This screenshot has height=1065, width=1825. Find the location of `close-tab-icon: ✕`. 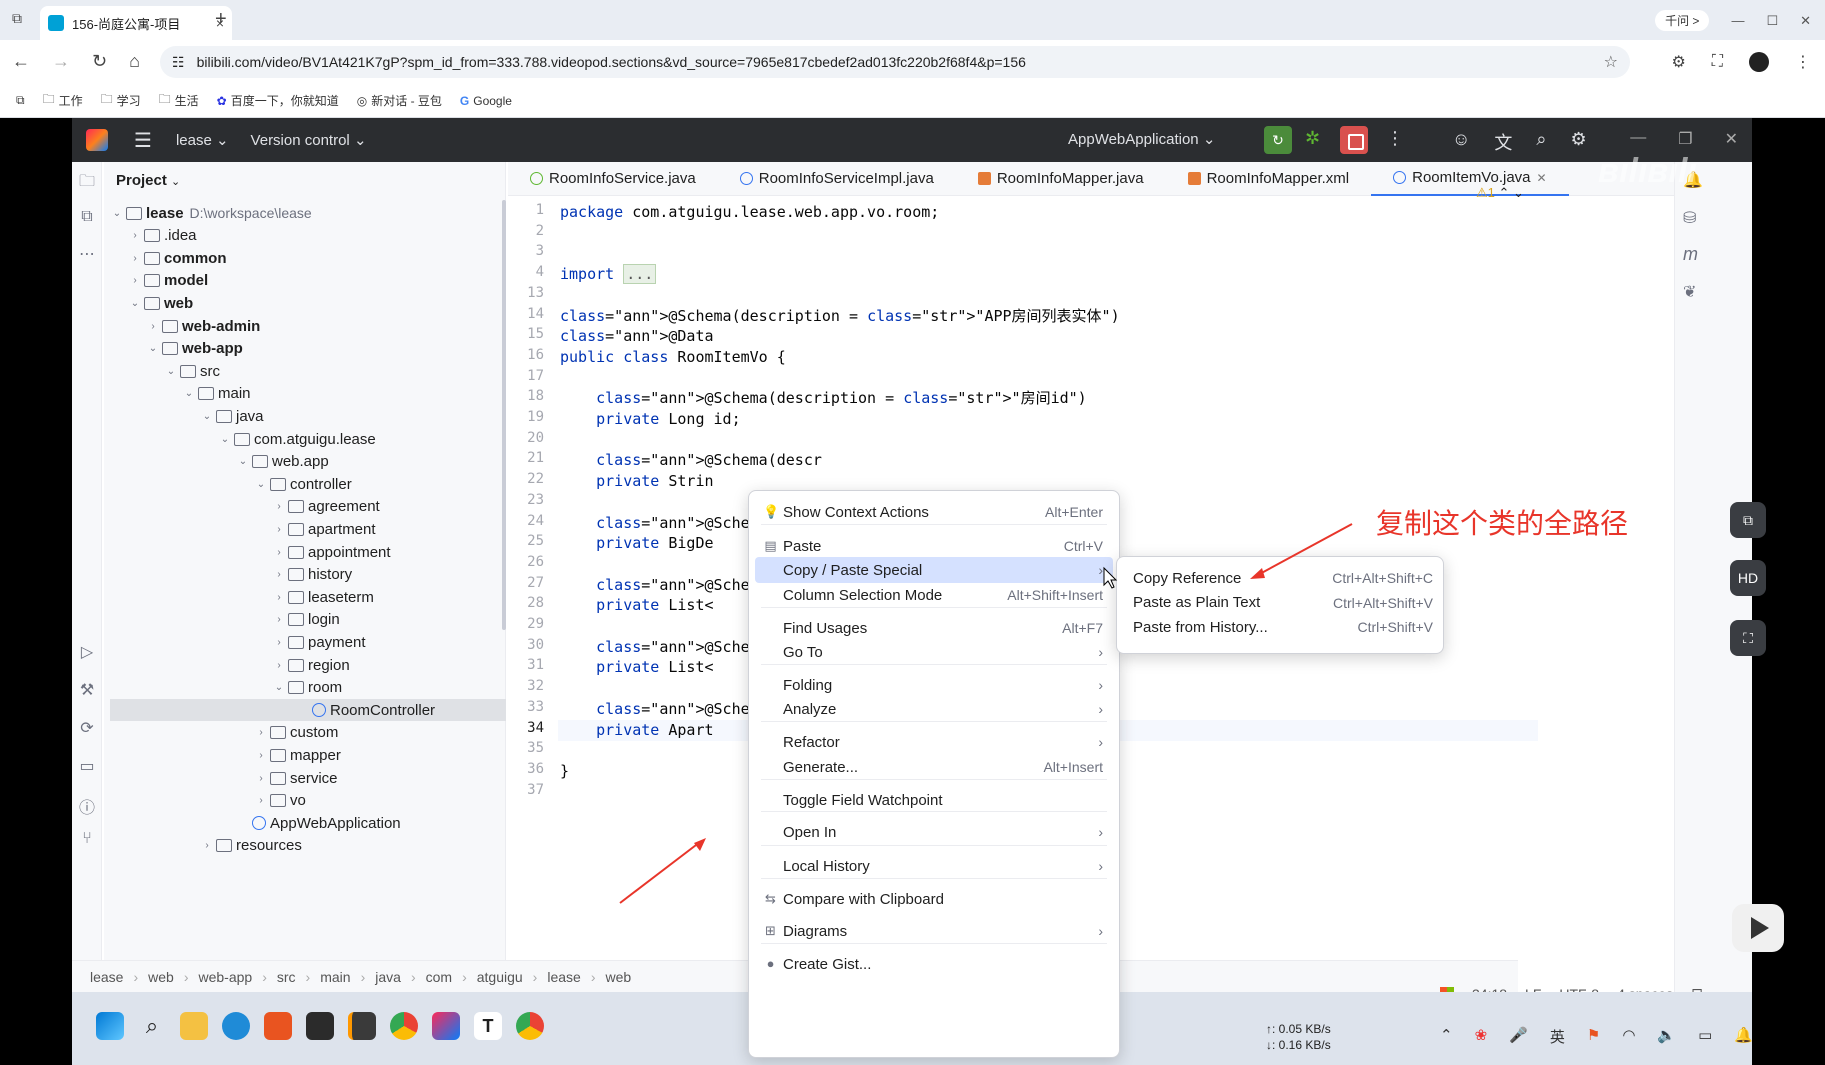

close-tab-icon: ✕ is located at coordinates (1542, 178).